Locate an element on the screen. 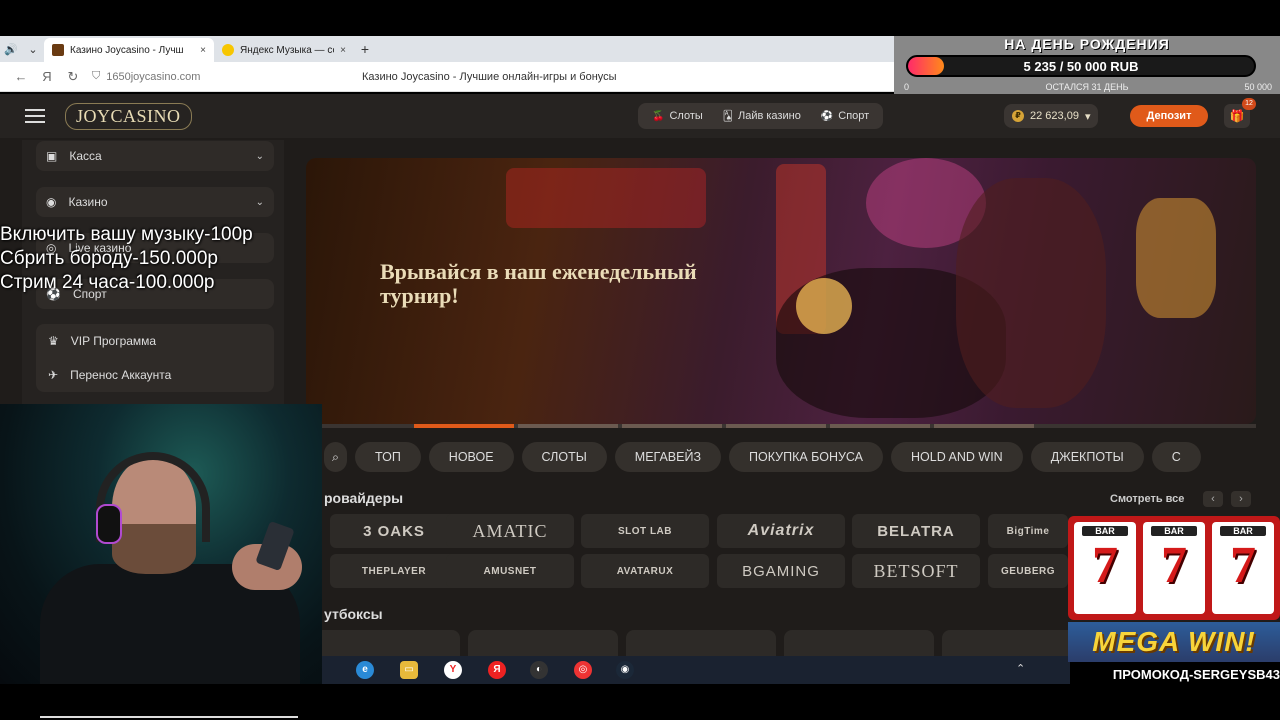  promo-code-text: ПРОМОКОД-SERGEYSB43 is located at coordinates (1196, 674).